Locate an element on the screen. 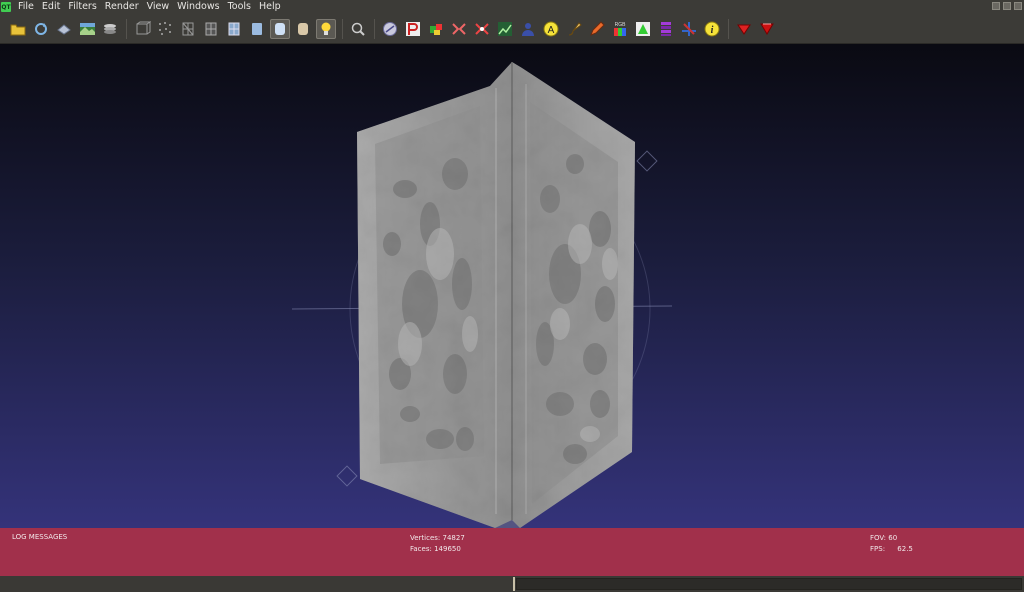 The height and width of the screenshot is (592, 1024). open-folder-icon is located at coordinates (18, 29).